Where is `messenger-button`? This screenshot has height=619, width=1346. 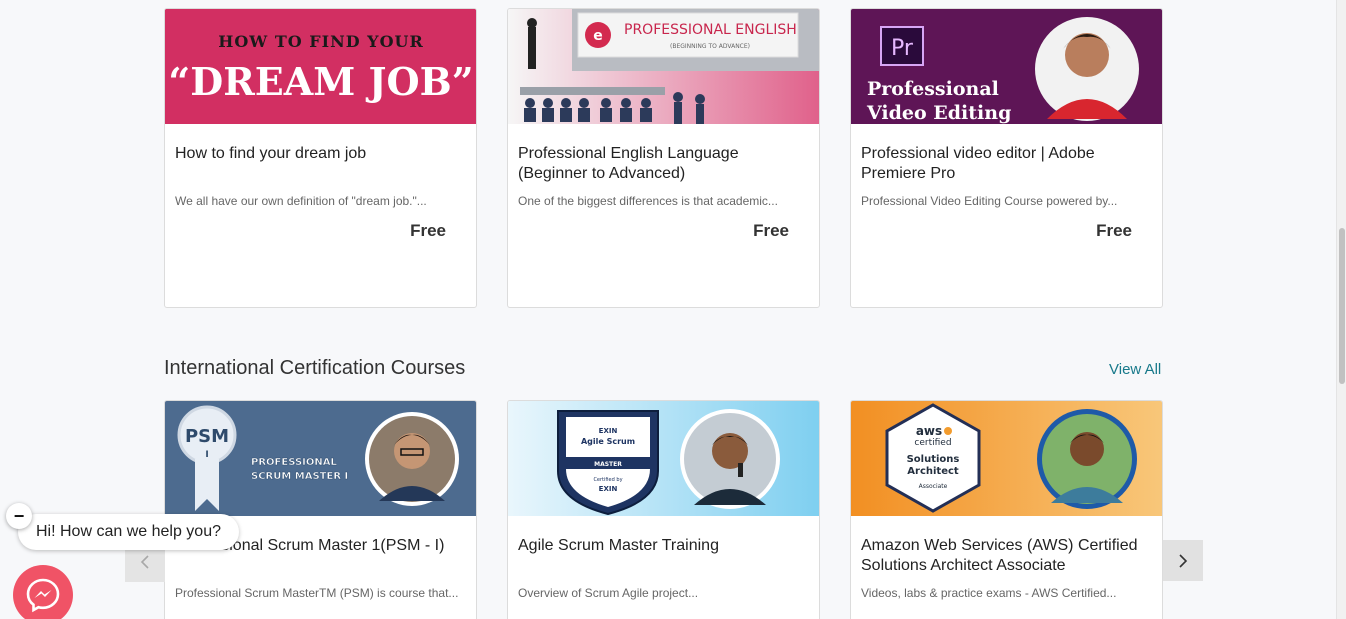
messenger-button is located at coordinates (43, 592).